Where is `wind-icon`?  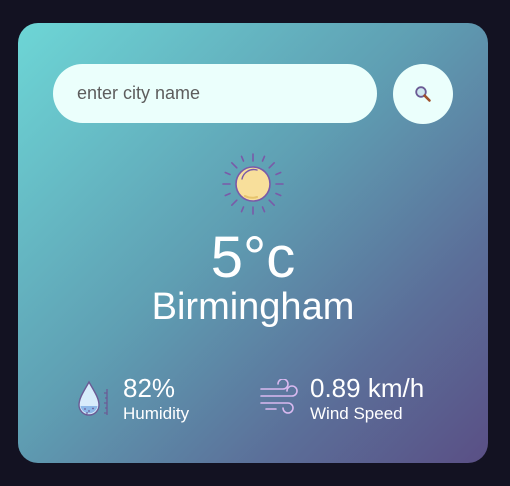 wind-icon is located at coordinates (279, 396).